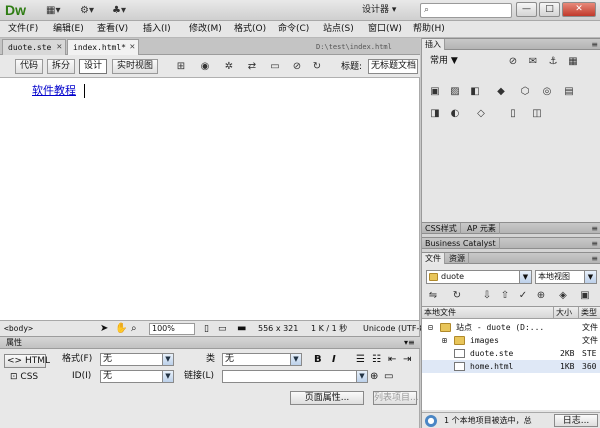 This screenshot has height=428, width=600. I want to click on bc-panel-header: Business Catalyst ≡, so click(511, 243).